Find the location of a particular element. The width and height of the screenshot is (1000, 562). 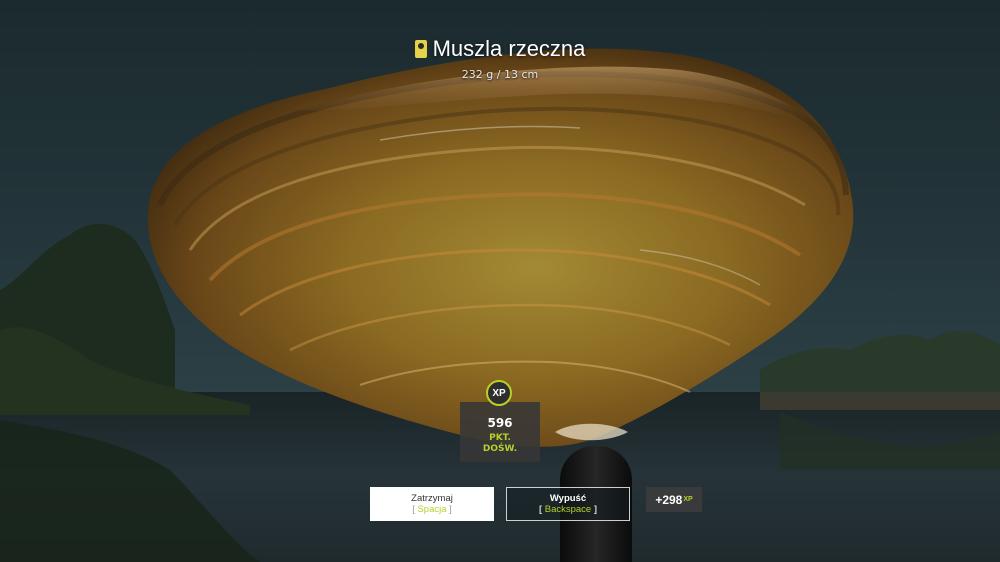

xp-label: PKT. DOŚW. is located at coordinates (500, 444).